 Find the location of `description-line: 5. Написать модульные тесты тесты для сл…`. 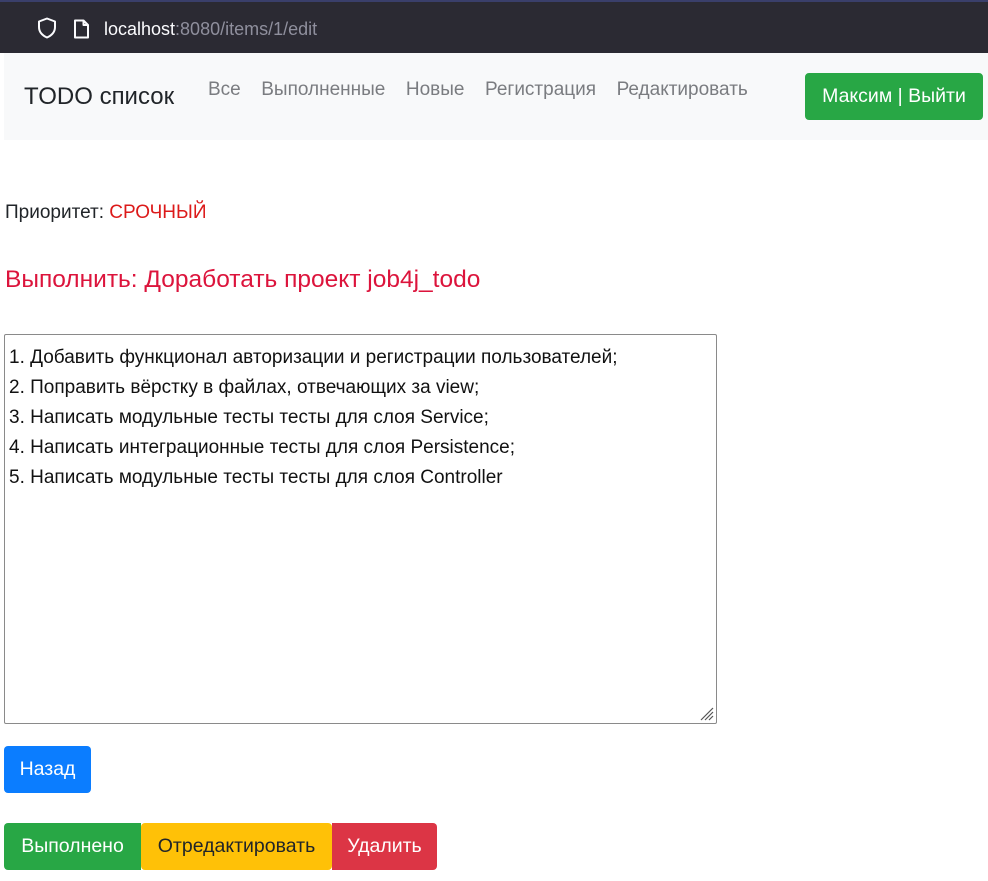

description-line: 5. Написать модульные тесты тесты для сл… is located at coordinates (256, 477).